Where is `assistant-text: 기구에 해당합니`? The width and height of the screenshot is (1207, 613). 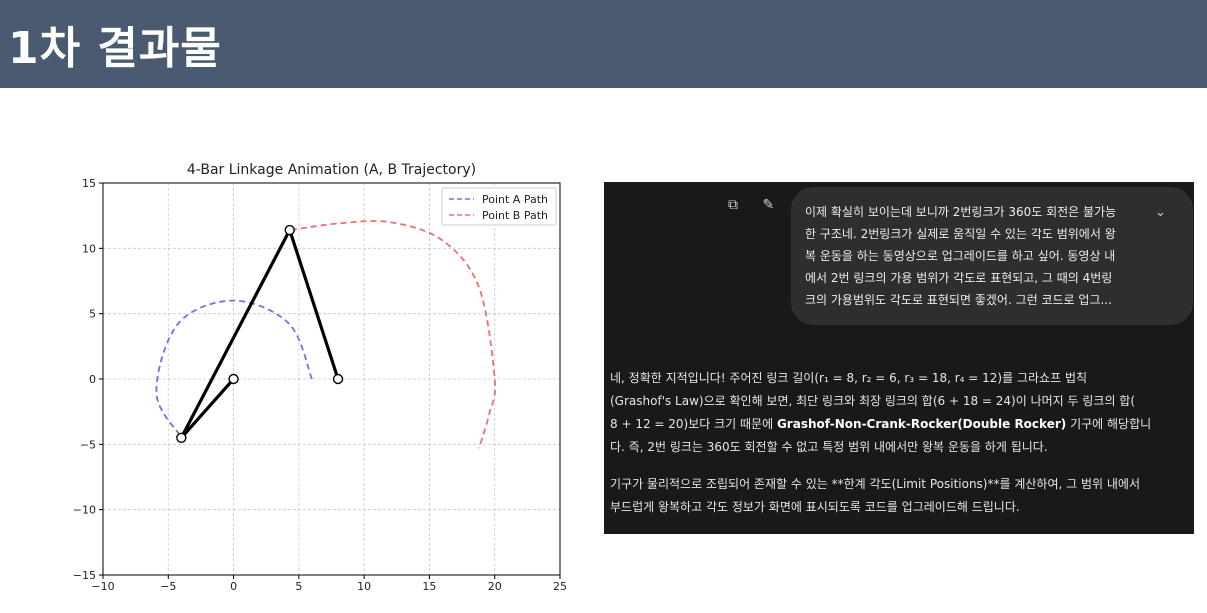 assistant-text: 기구에 해당합니 is located at coordinates (1109, 424).